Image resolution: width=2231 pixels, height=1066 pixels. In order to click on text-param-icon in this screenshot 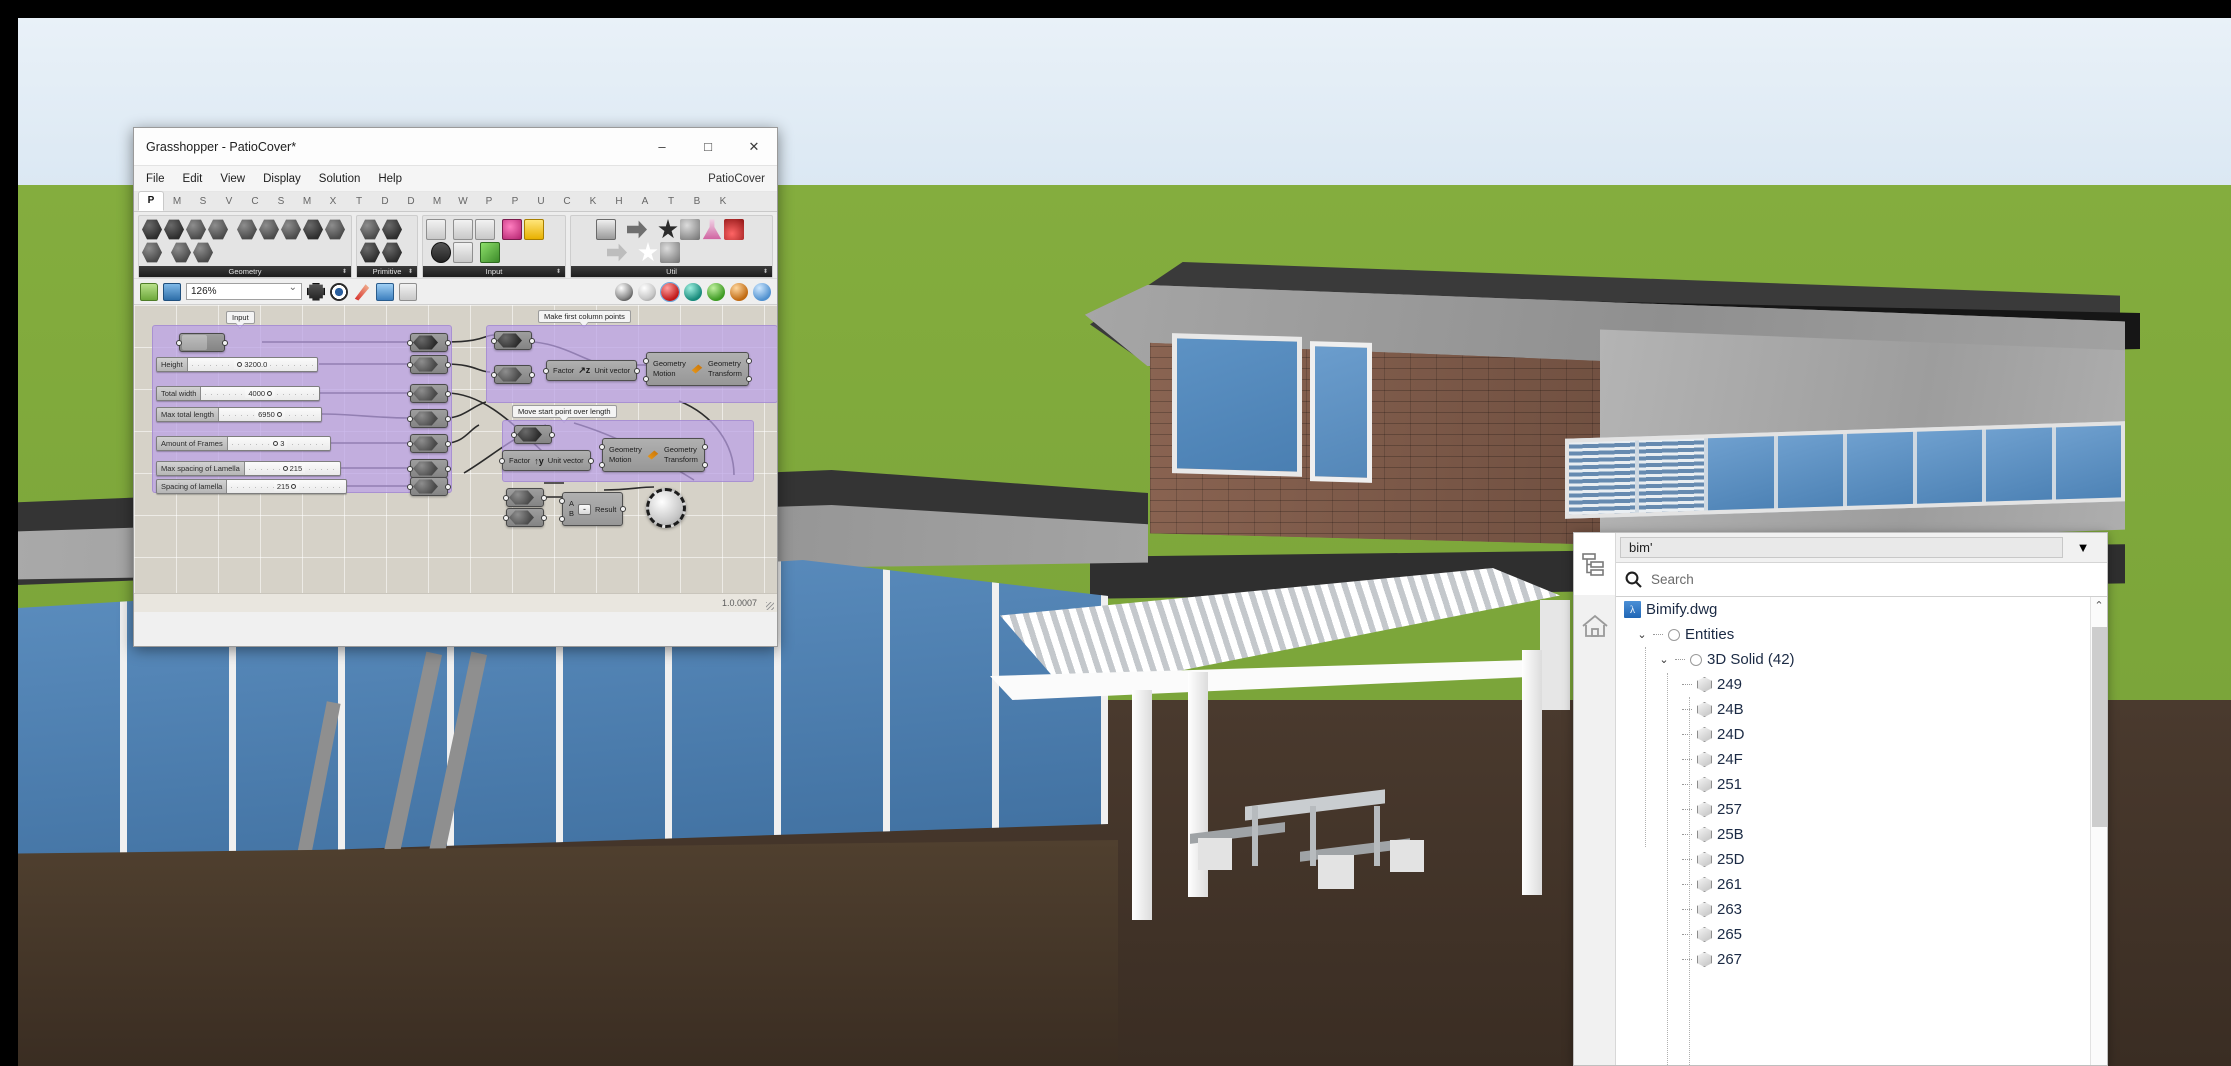, I will do `click(392, 252)`.